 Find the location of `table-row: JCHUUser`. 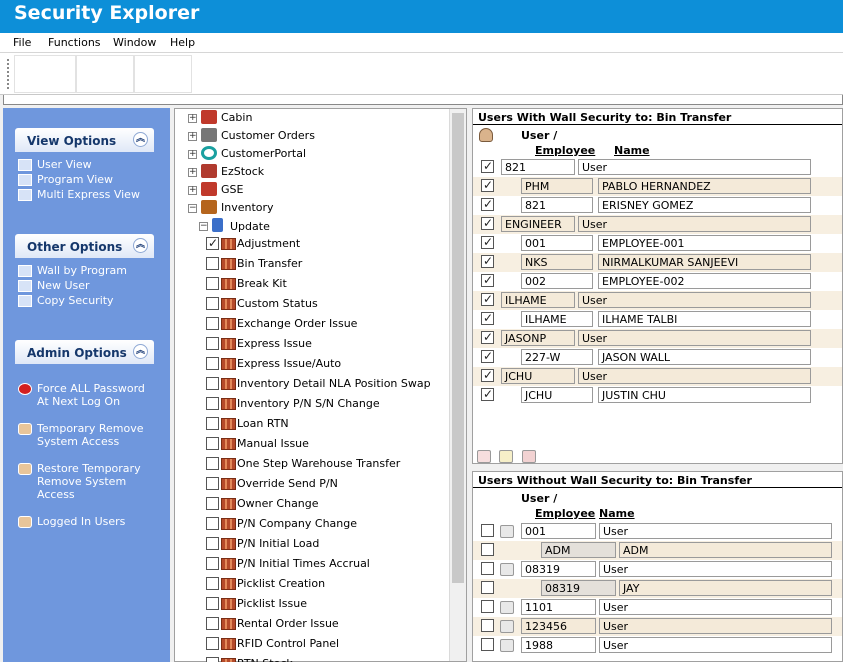

table-row: JCHUUser is located at coordinates (657, 376).